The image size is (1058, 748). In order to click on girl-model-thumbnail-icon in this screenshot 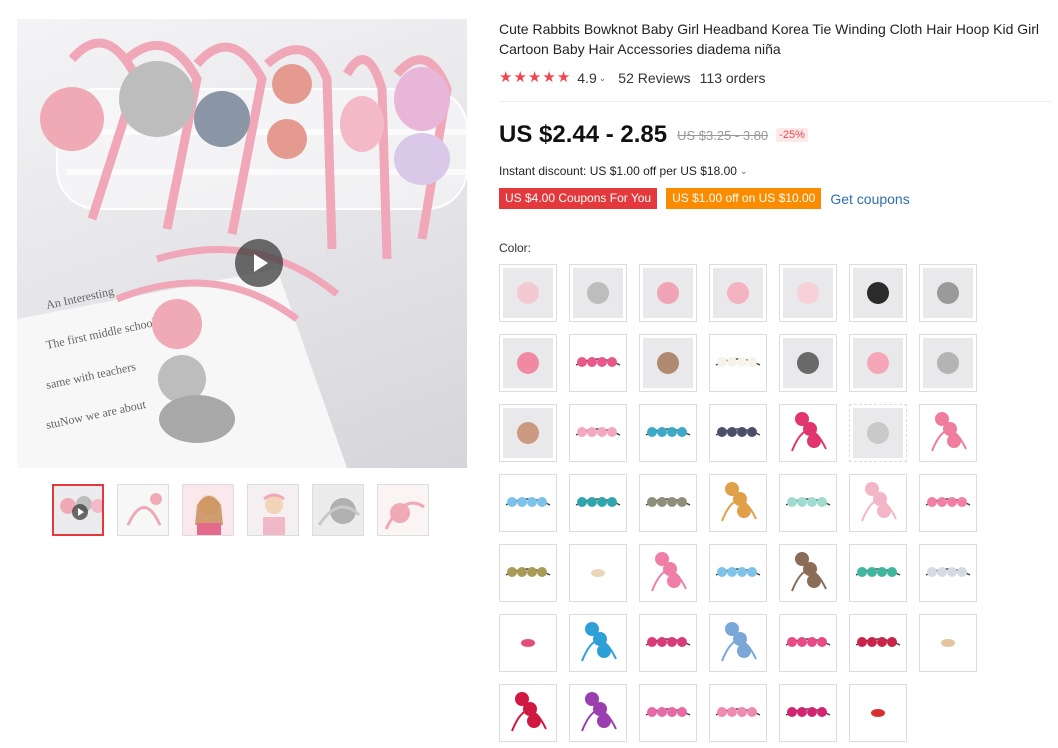, I will do `click(273, 510)`.